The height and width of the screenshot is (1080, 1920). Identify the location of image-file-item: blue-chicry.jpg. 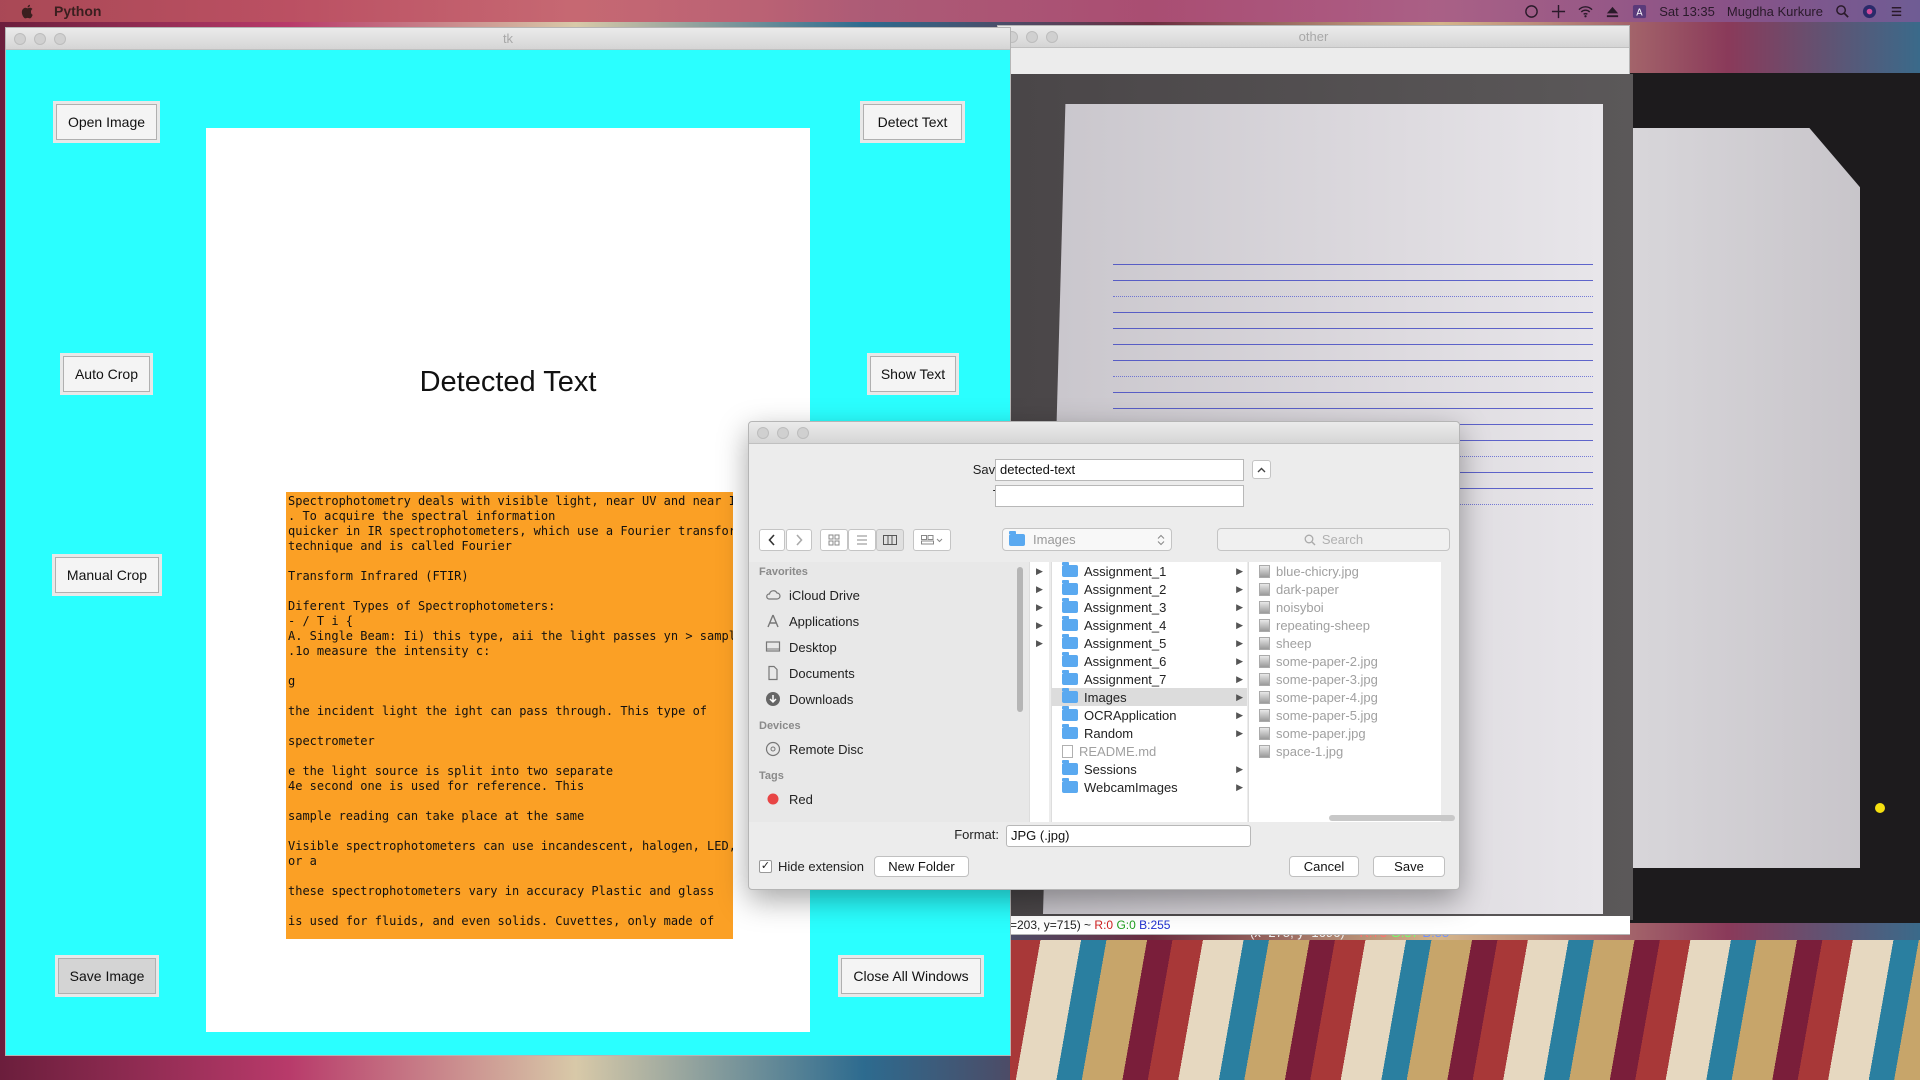
(1345, 571).